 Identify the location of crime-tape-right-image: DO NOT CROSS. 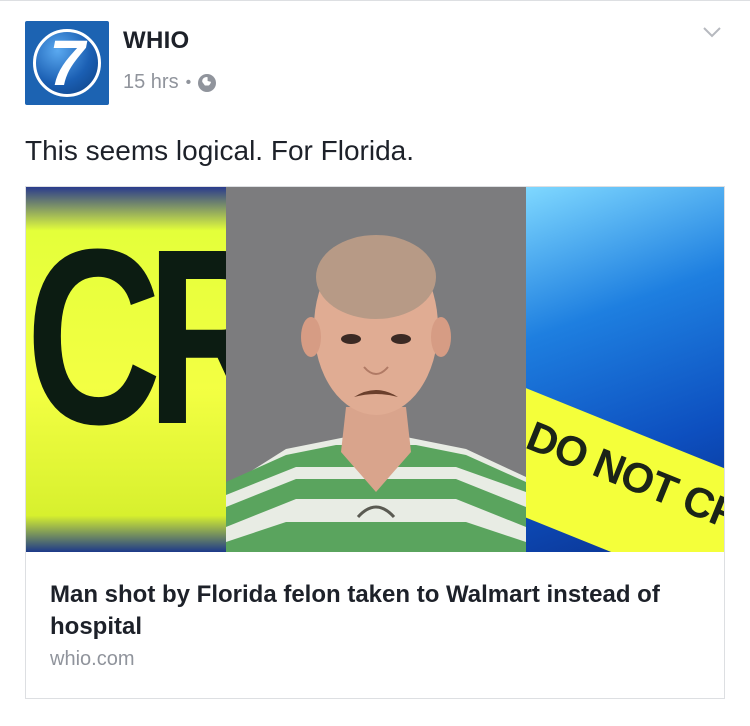
(625, 369).